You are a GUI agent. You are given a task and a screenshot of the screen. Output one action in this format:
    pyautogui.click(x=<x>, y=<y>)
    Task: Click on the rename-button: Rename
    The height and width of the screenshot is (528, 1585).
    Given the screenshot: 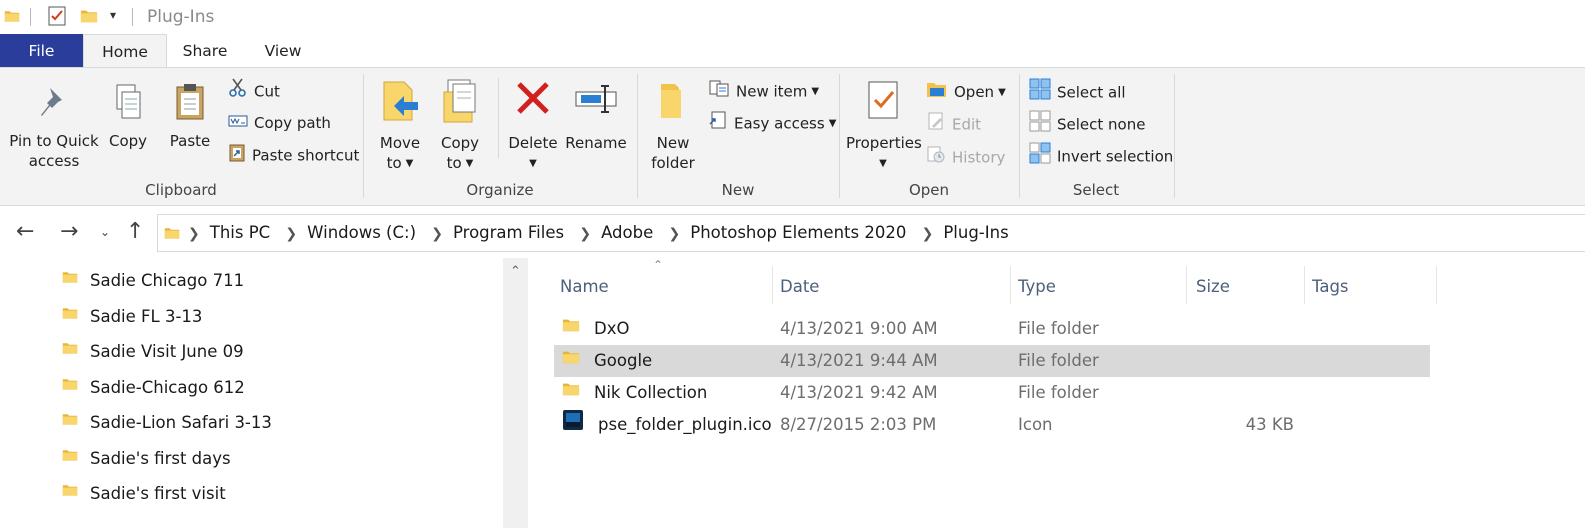 What is the action you would take?
    pyautogui.click(x=596, y=115)
    